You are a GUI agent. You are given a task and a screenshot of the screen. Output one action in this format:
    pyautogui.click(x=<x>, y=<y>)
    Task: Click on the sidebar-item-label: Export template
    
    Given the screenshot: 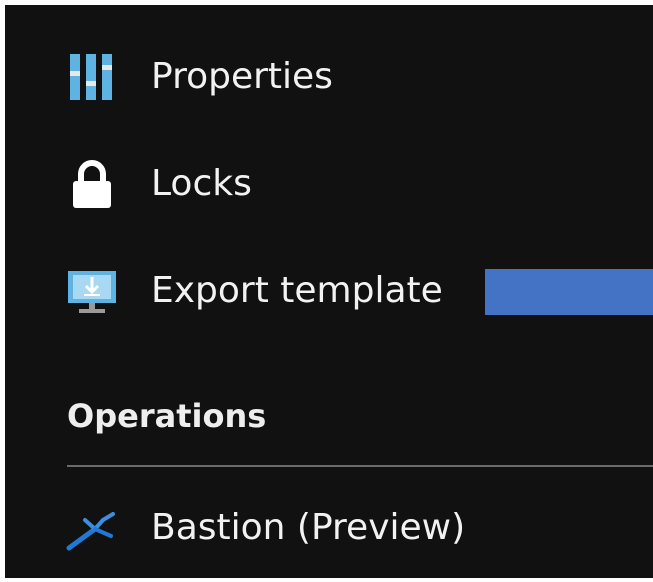 What is the action you would take?
    pyautogui.click(x=297, y=290)
    